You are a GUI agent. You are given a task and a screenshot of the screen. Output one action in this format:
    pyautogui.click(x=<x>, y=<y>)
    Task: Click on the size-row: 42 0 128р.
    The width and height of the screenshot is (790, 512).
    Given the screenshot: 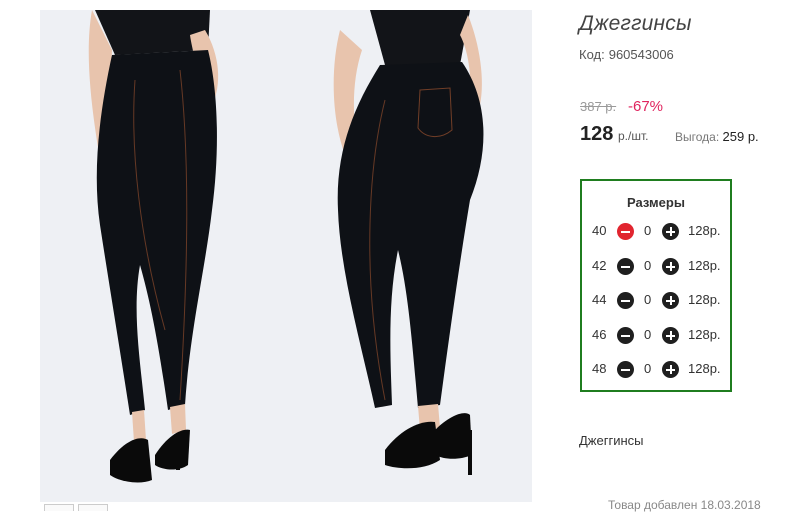 What is the action you would take?
    pyautogui.click(x=656, y=266)
    